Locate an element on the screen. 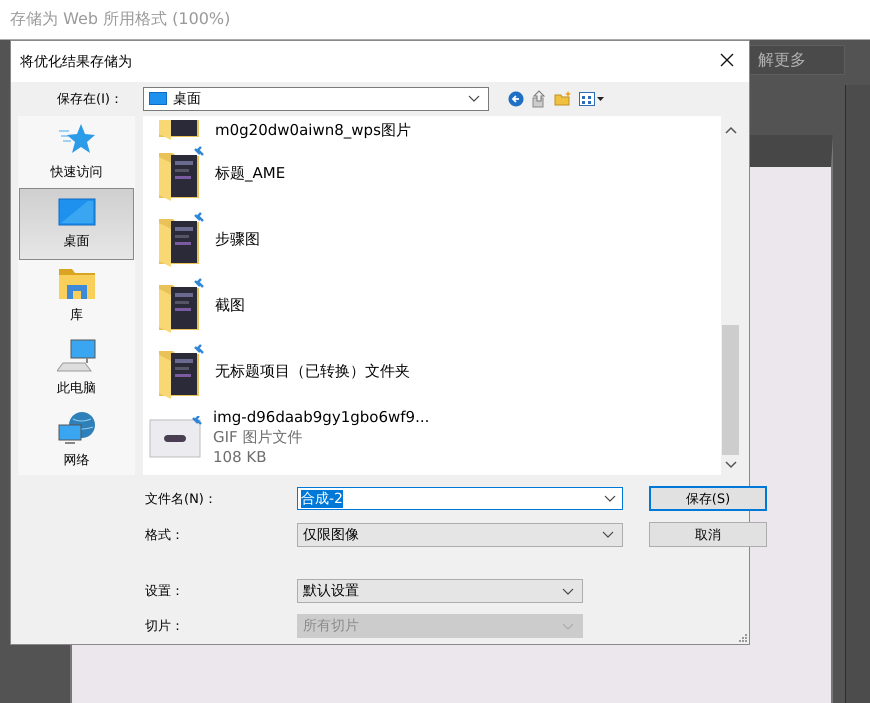 This screenshot has width=870, height=703. settings-dropdown: 默认设置 is located at coordinates (440, 591).